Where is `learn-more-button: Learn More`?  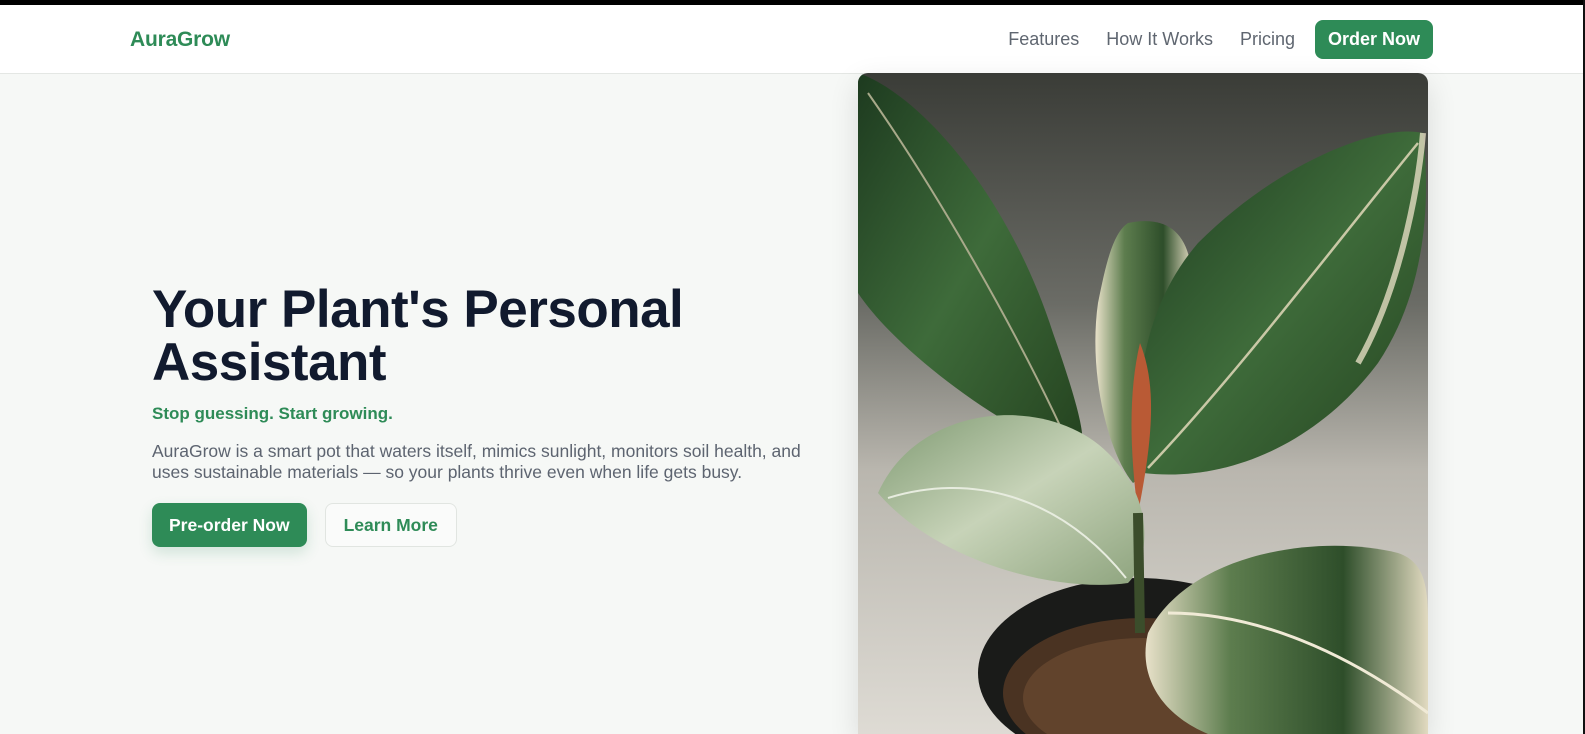
learn-more-button: Learn More is located at coordinates (390, 525).